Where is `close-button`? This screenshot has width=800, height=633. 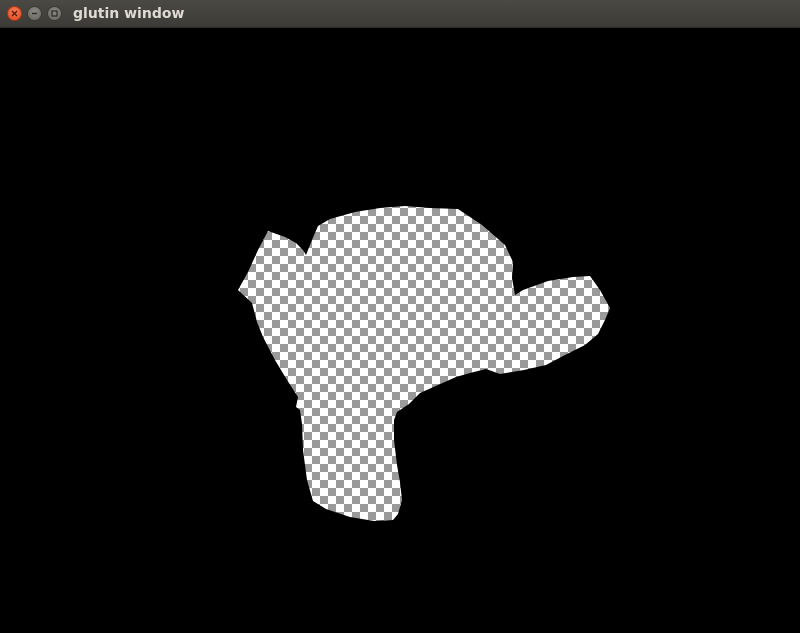
close-button is located at coordinates (14, 13).